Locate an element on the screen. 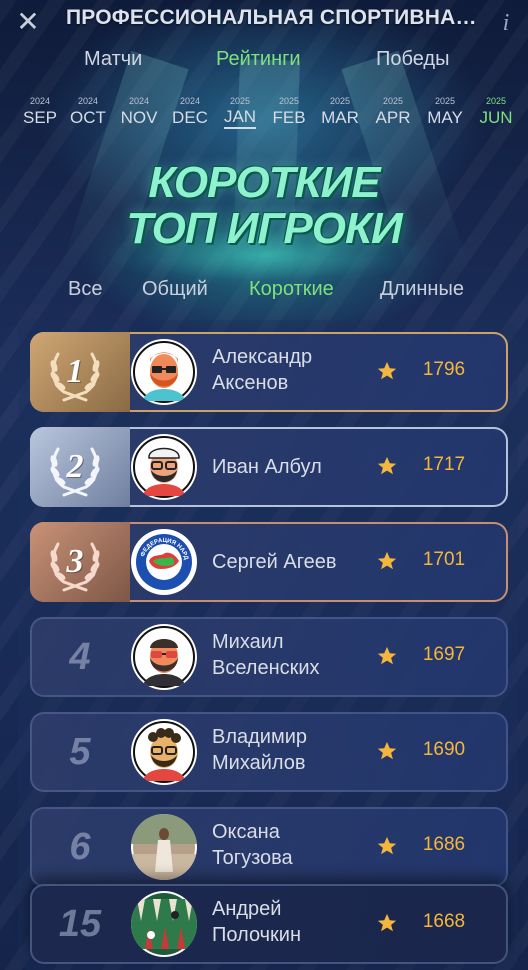  month-item: 2025 MAR is located at coordinates (340, 112).